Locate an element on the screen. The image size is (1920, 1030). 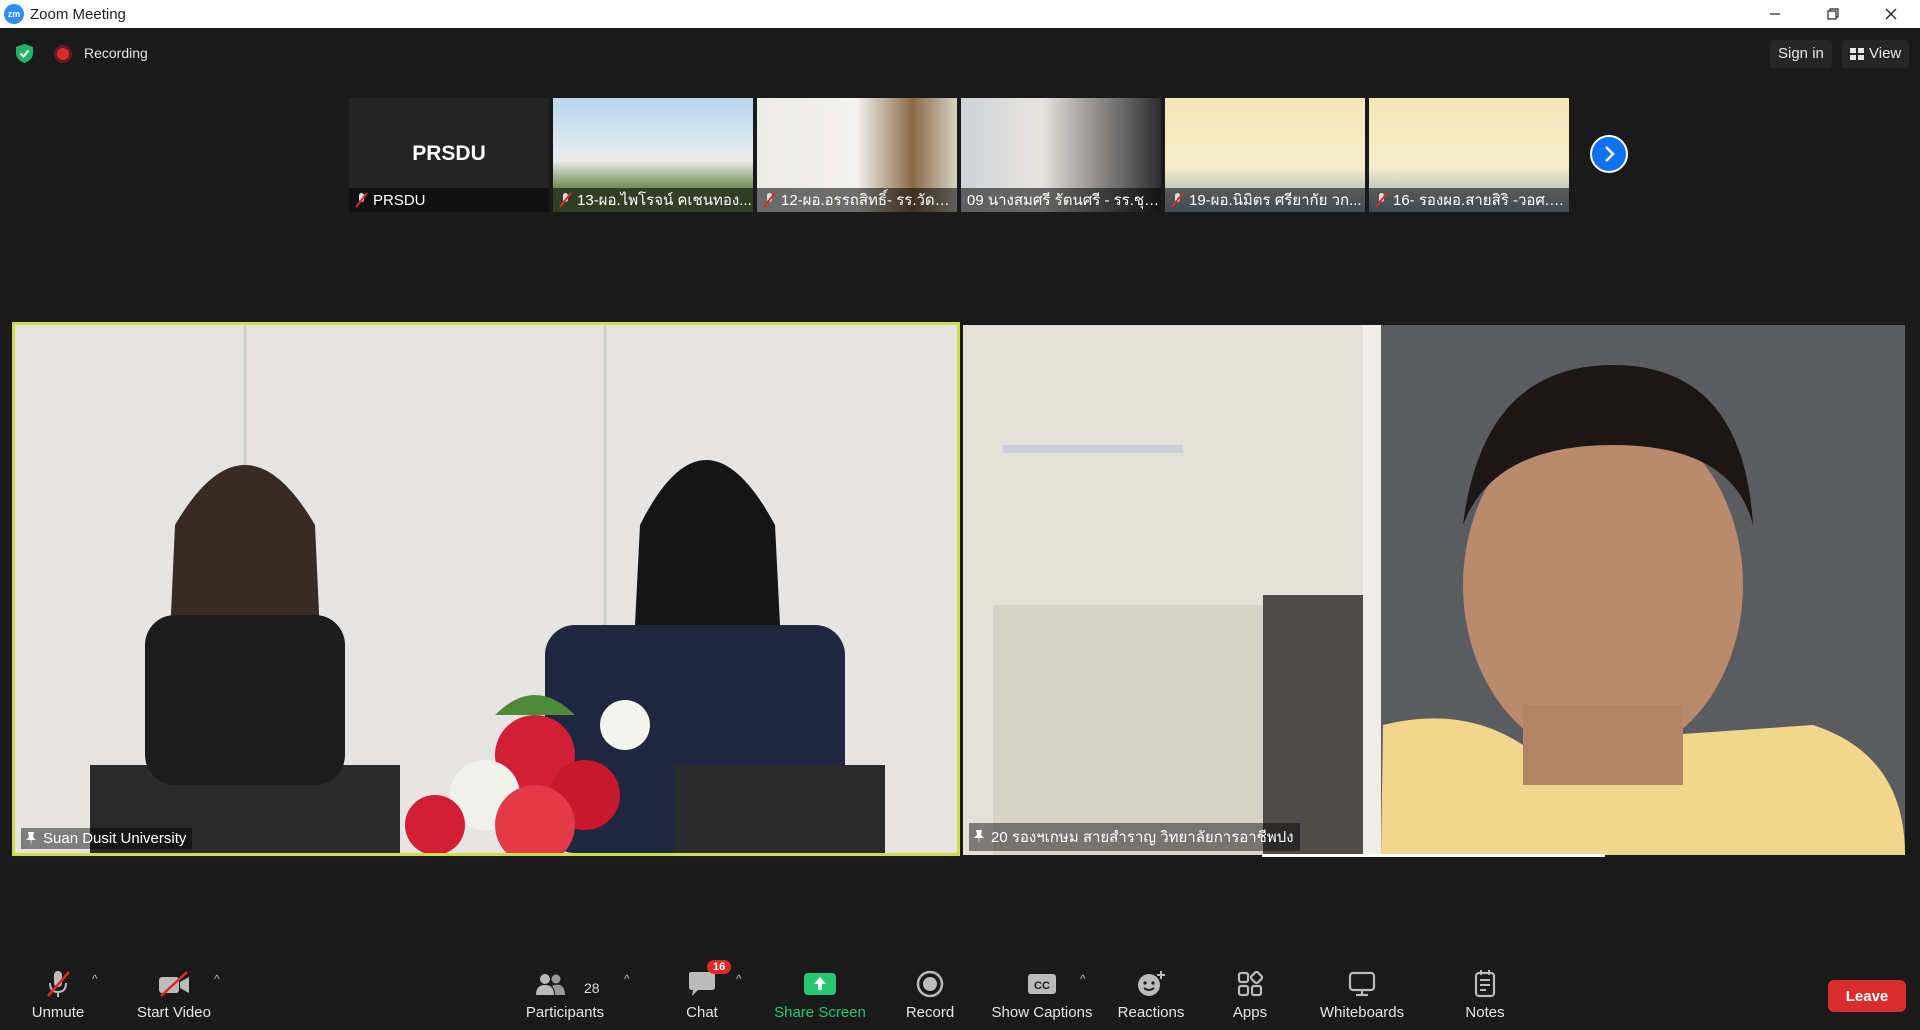
close-button is located at coordinates (1891, 14).